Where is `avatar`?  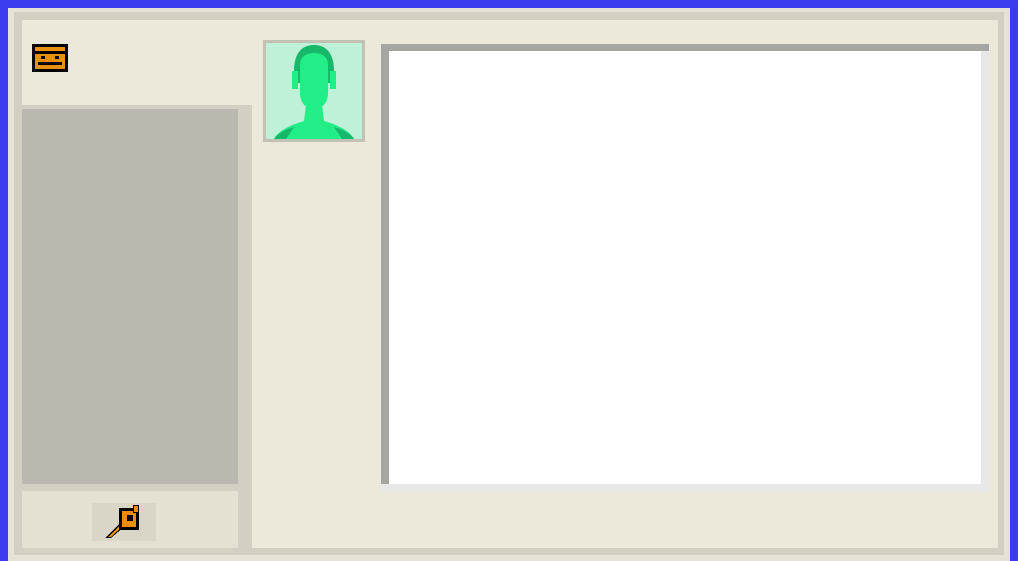 avatar is located at coordinates (314, 91).